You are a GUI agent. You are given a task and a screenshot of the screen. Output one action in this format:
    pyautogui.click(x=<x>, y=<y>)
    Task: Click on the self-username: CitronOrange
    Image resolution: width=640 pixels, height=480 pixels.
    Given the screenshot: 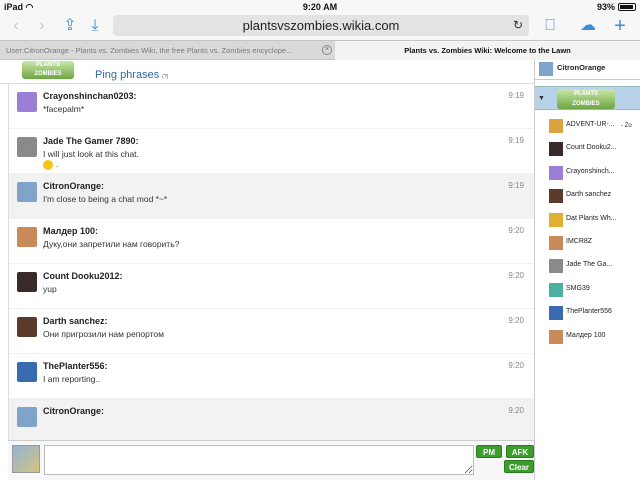 What is the action you would take?
    pyautogui.click(x=581, y=67)
    